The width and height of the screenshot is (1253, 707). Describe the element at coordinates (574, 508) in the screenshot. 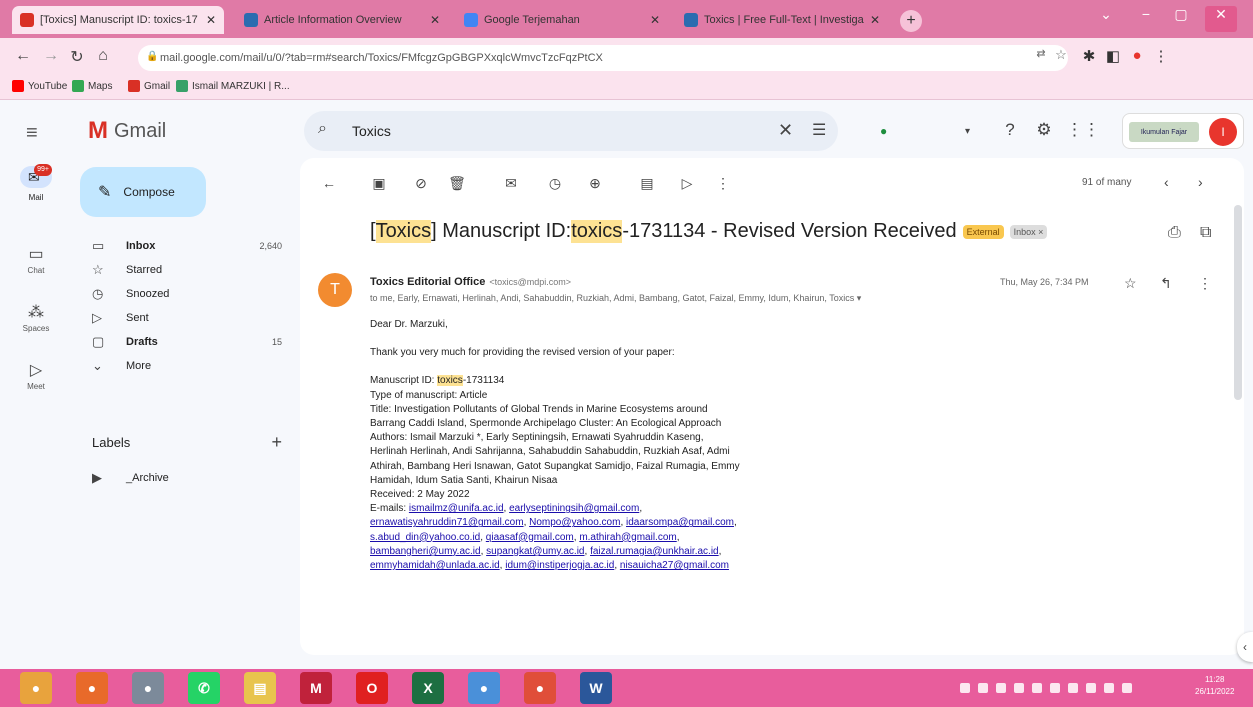

I see `email-link: earlyseptiningsih@gmail.com` at that location.